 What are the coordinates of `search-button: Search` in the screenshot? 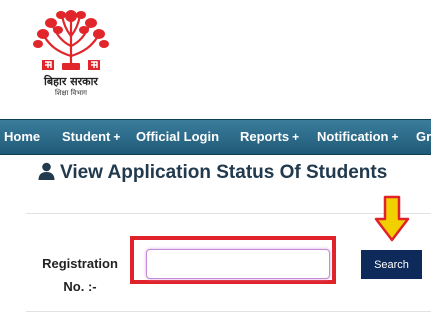 It's located at (391, 264).